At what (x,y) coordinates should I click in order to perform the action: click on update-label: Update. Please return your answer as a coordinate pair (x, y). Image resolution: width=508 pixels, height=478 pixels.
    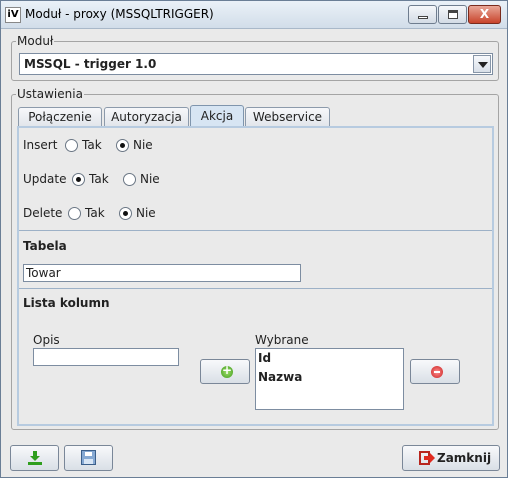
    Looking at the image, I should click on (45, 179).